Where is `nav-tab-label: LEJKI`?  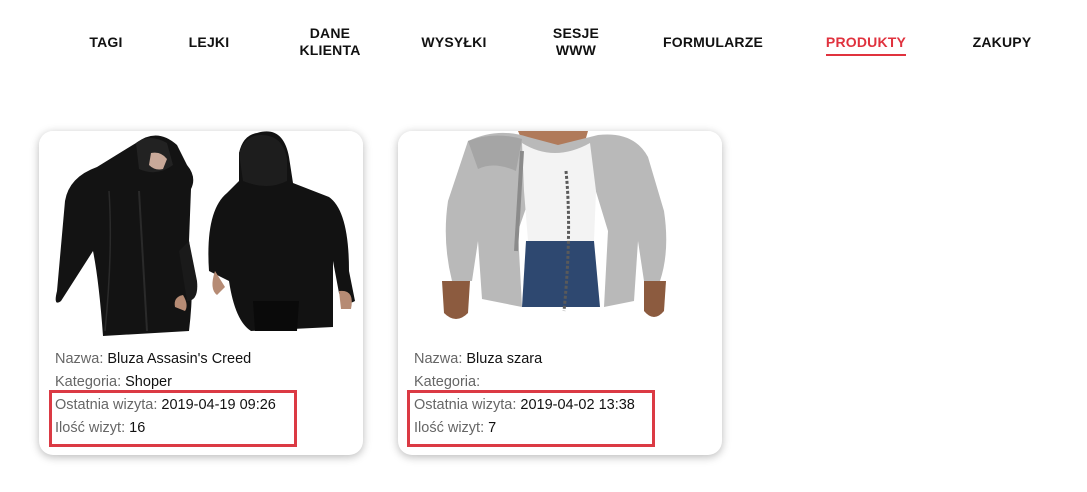
nav-tab-label: LEJKI is located at coordinates (209, 41).